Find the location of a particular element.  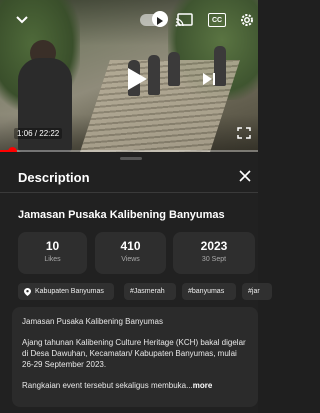

hashtag-chip-label: #banyumas is located at coordinates (206, 291).